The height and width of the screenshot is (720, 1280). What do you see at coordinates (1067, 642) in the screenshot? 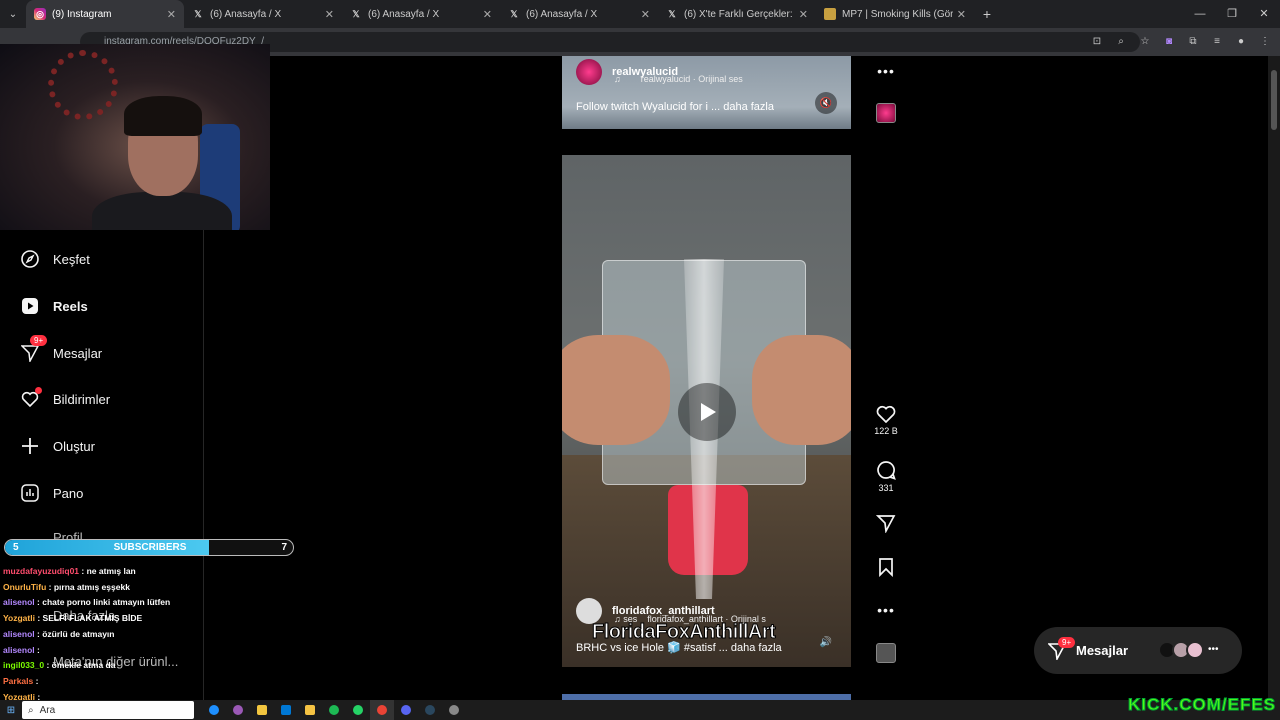
I see `notification-badge: 9+` at bounding box center [1067, 642].